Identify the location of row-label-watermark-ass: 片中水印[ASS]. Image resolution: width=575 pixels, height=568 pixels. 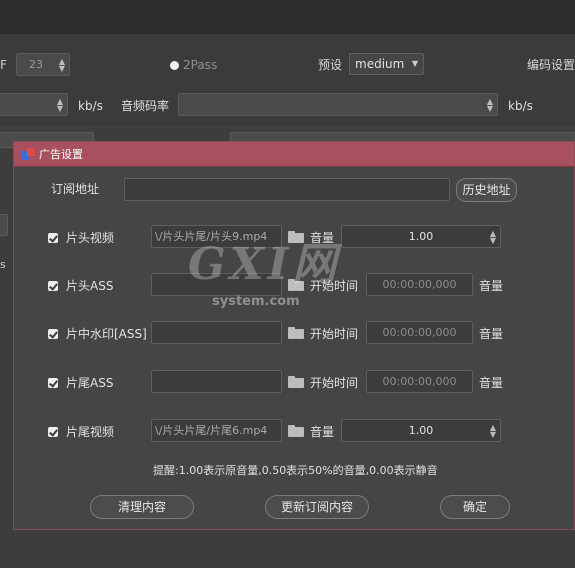
(106, 334).